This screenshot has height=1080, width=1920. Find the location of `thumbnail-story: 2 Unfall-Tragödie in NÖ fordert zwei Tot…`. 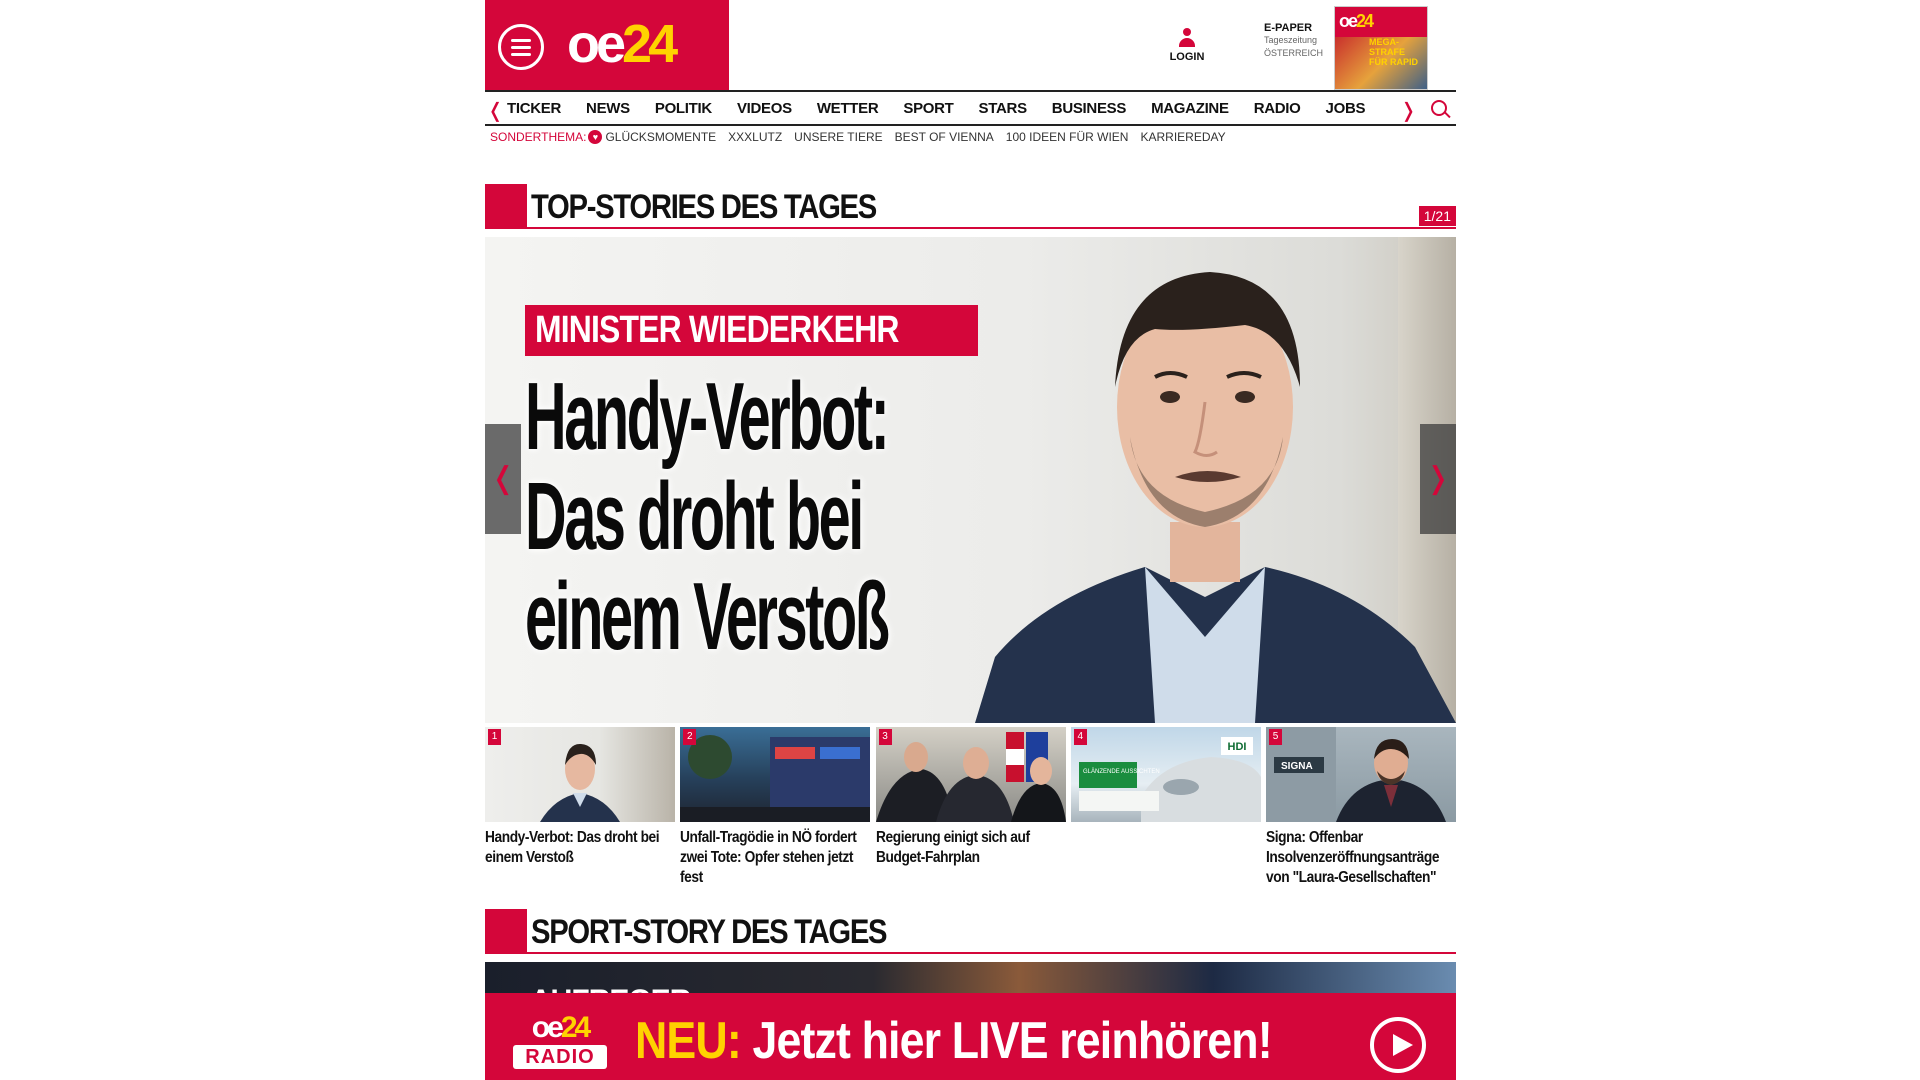

thumbnail-story: 2 Unfall-Tragödie in NÖ fordert zwei Tot… is located at coordinates (775, 807).